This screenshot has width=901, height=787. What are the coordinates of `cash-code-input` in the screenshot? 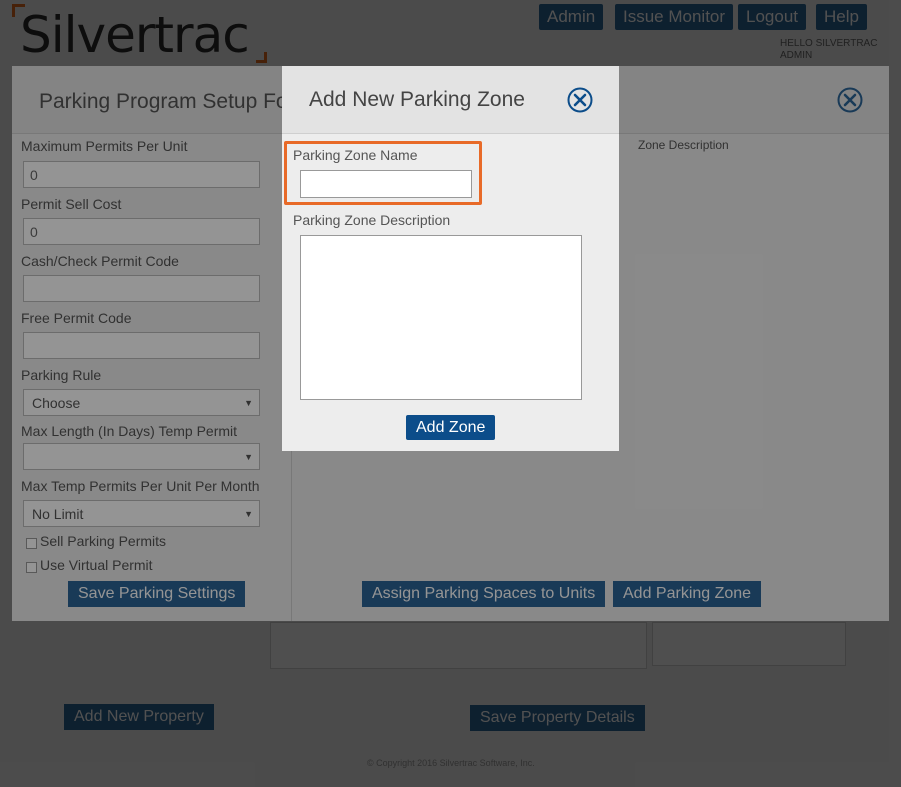 It's located at (141, 288).